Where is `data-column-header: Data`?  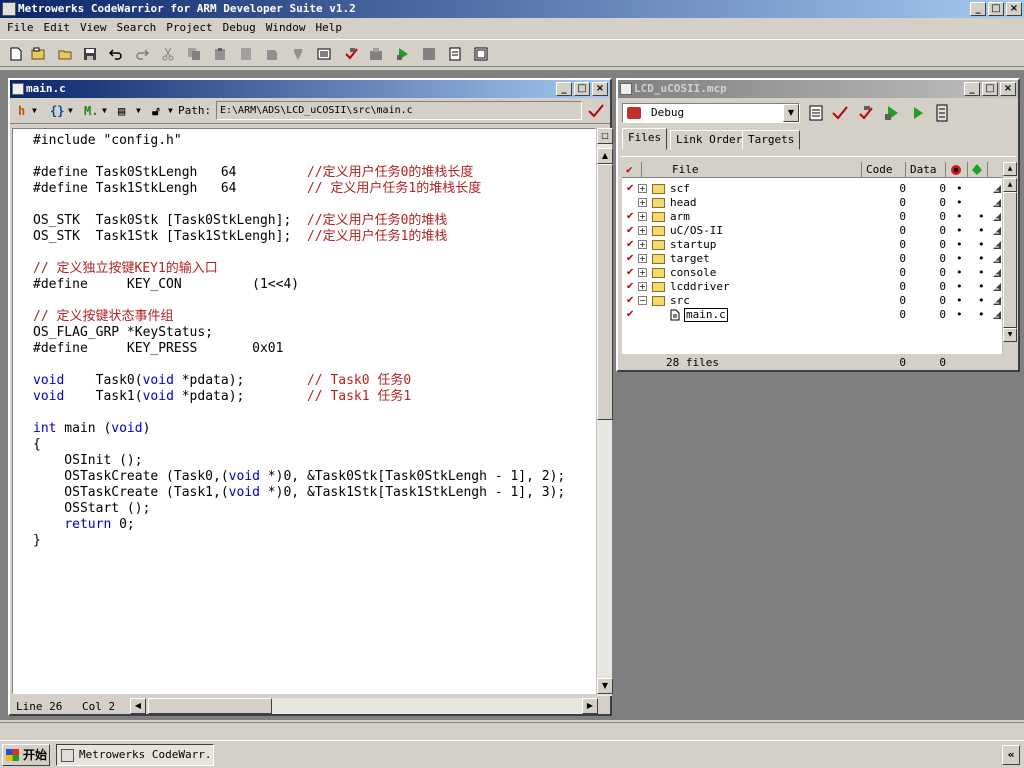
data-column-header: Data is located at coordinates (926, 170).